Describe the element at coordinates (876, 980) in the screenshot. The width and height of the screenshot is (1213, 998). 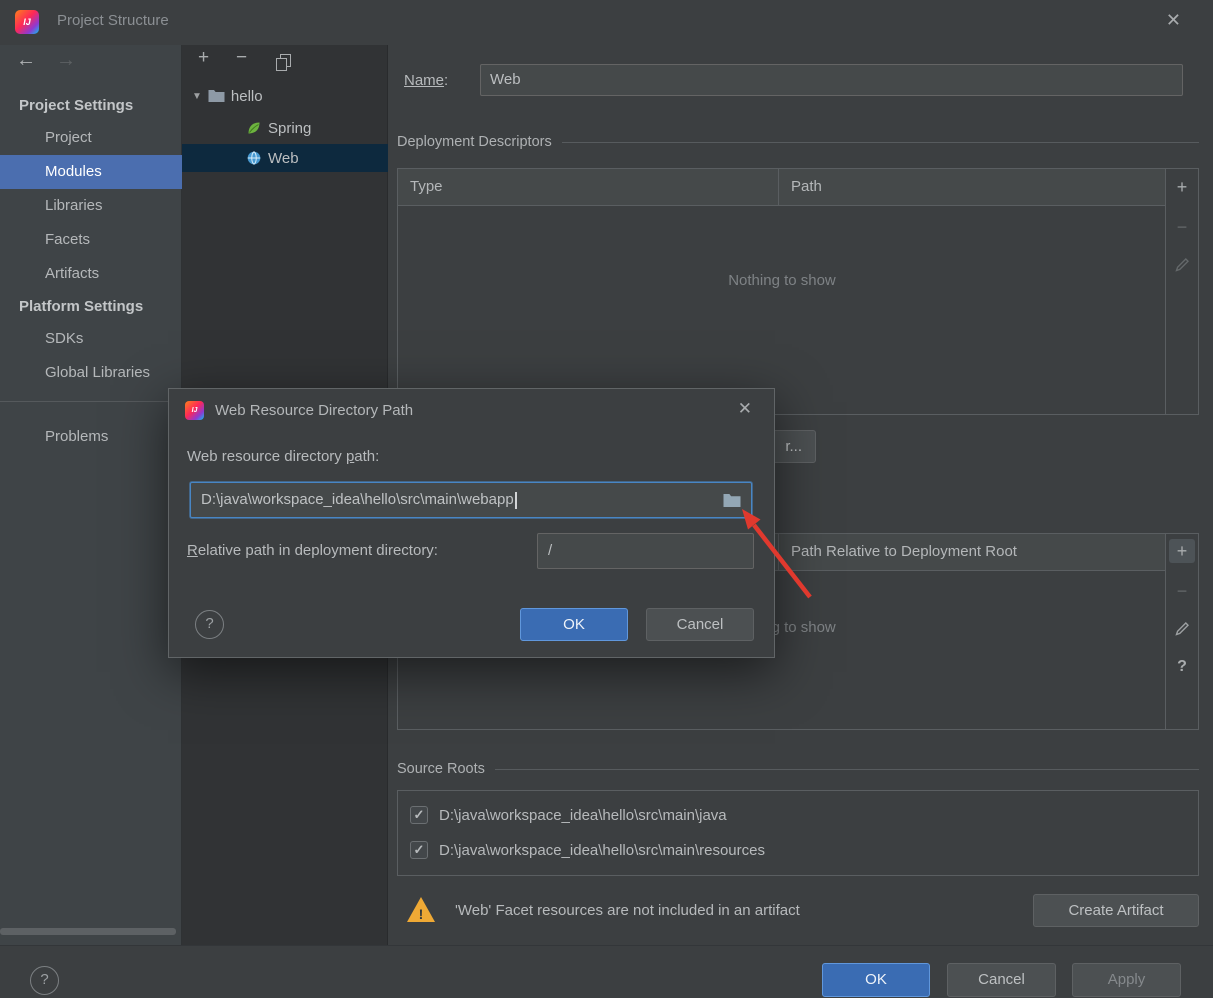
I see `ok-button: OK` at that location.